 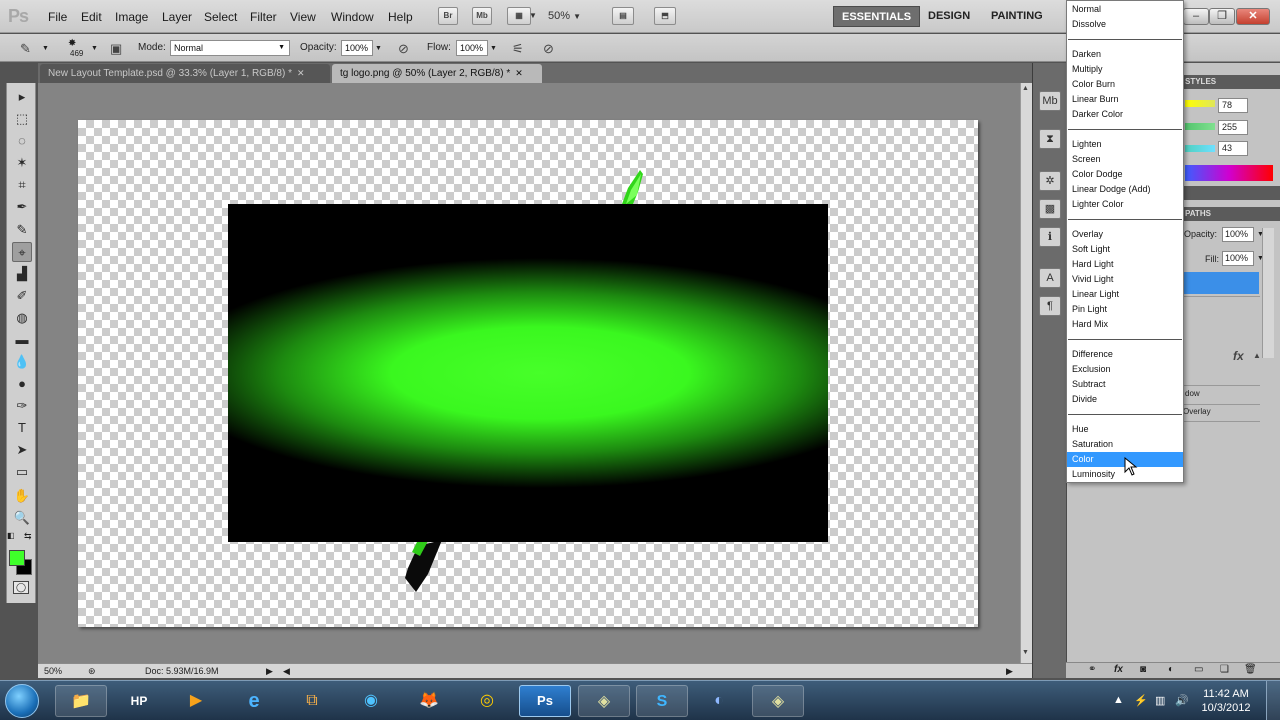 I want to click on blend-hard-mix: Hard Mix, so click(x=1125, y=324).